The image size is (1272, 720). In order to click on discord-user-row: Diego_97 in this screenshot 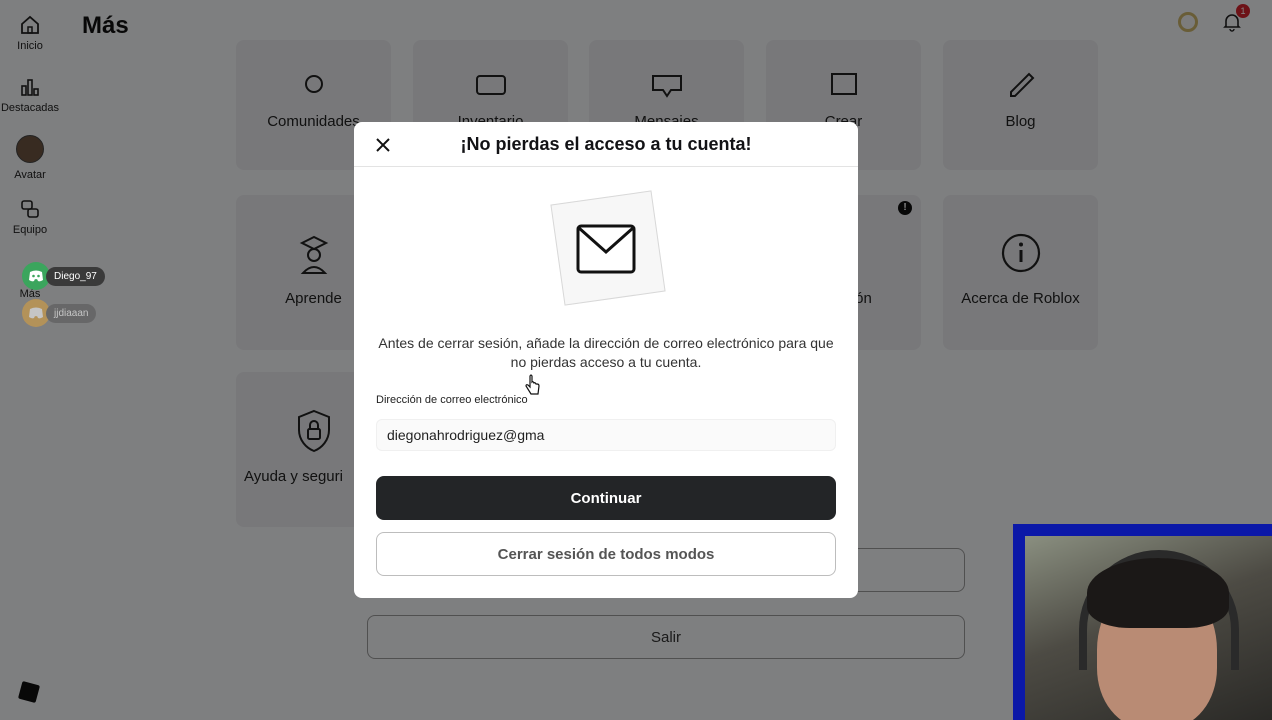, I will do `click(63, 276)`.